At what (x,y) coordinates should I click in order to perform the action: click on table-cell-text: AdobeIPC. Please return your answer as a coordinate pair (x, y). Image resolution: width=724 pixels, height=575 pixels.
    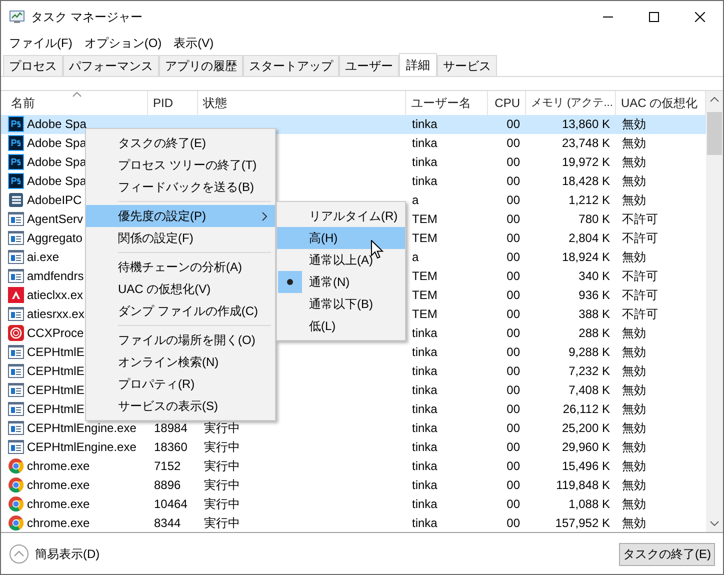
    Looking at the image, I should click on (54, 201).